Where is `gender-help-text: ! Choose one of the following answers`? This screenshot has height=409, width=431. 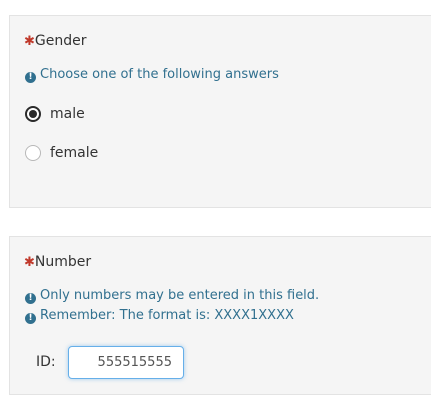
gender-help-text: ! Choose one of the following answers is located at coordinates (152, 75).